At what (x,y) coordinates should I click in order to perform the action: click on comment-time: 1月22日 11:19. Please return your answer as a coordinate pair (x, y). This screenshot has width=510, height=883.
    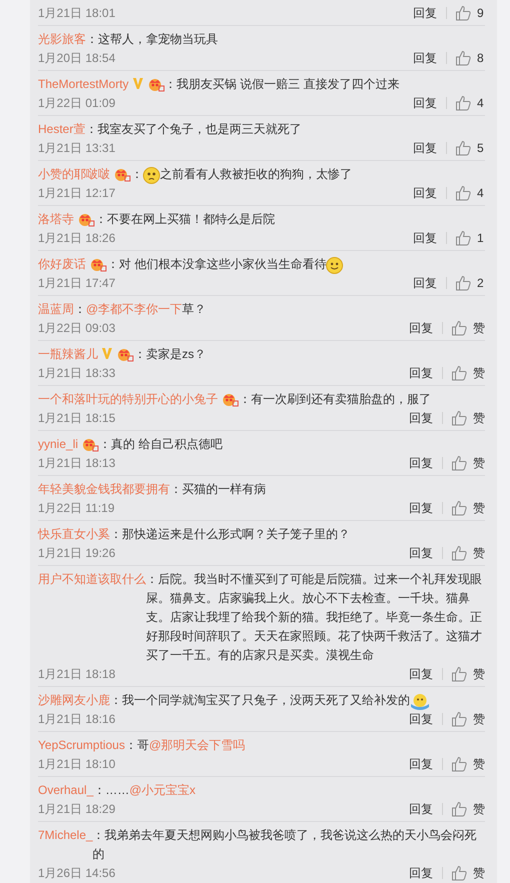
    Looking at the image, I should click on (76, 508).